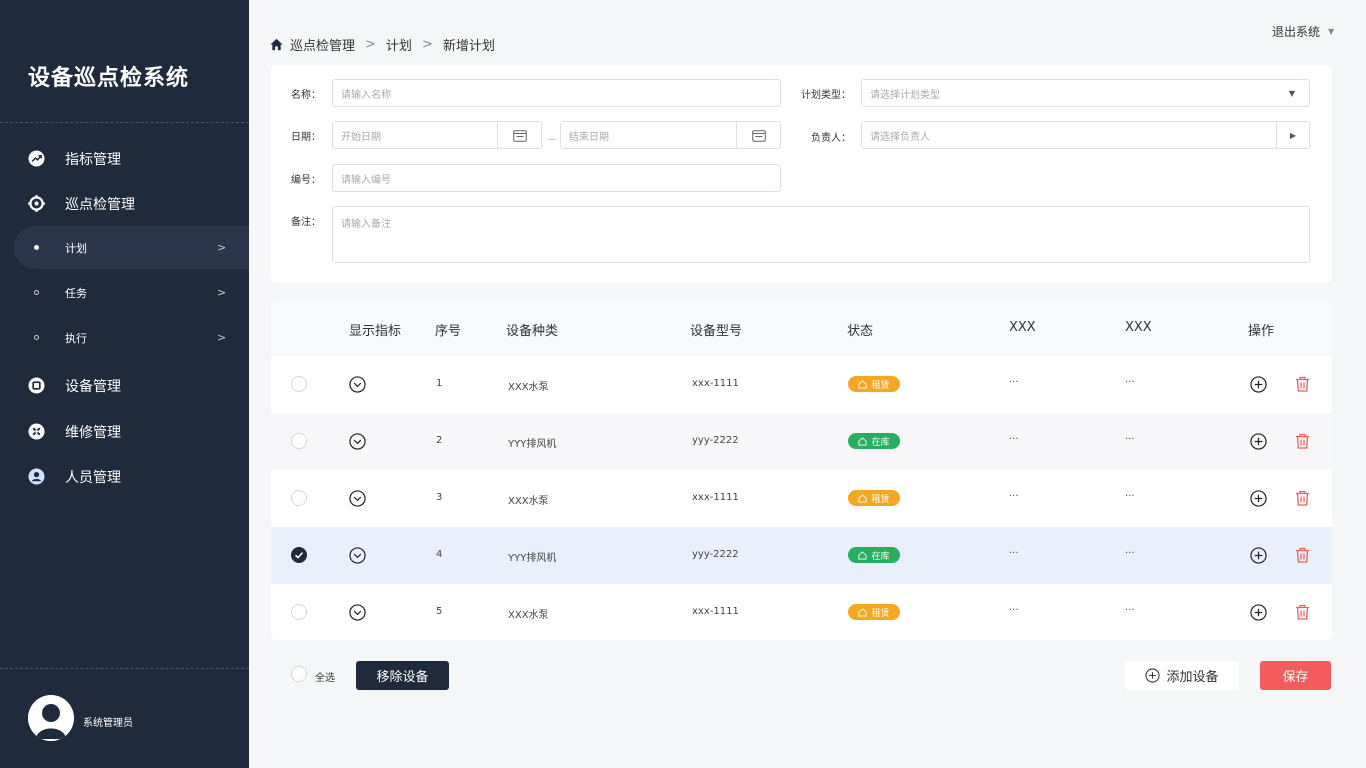  I want to click on status-badge: 租赁, so click(874, 612).